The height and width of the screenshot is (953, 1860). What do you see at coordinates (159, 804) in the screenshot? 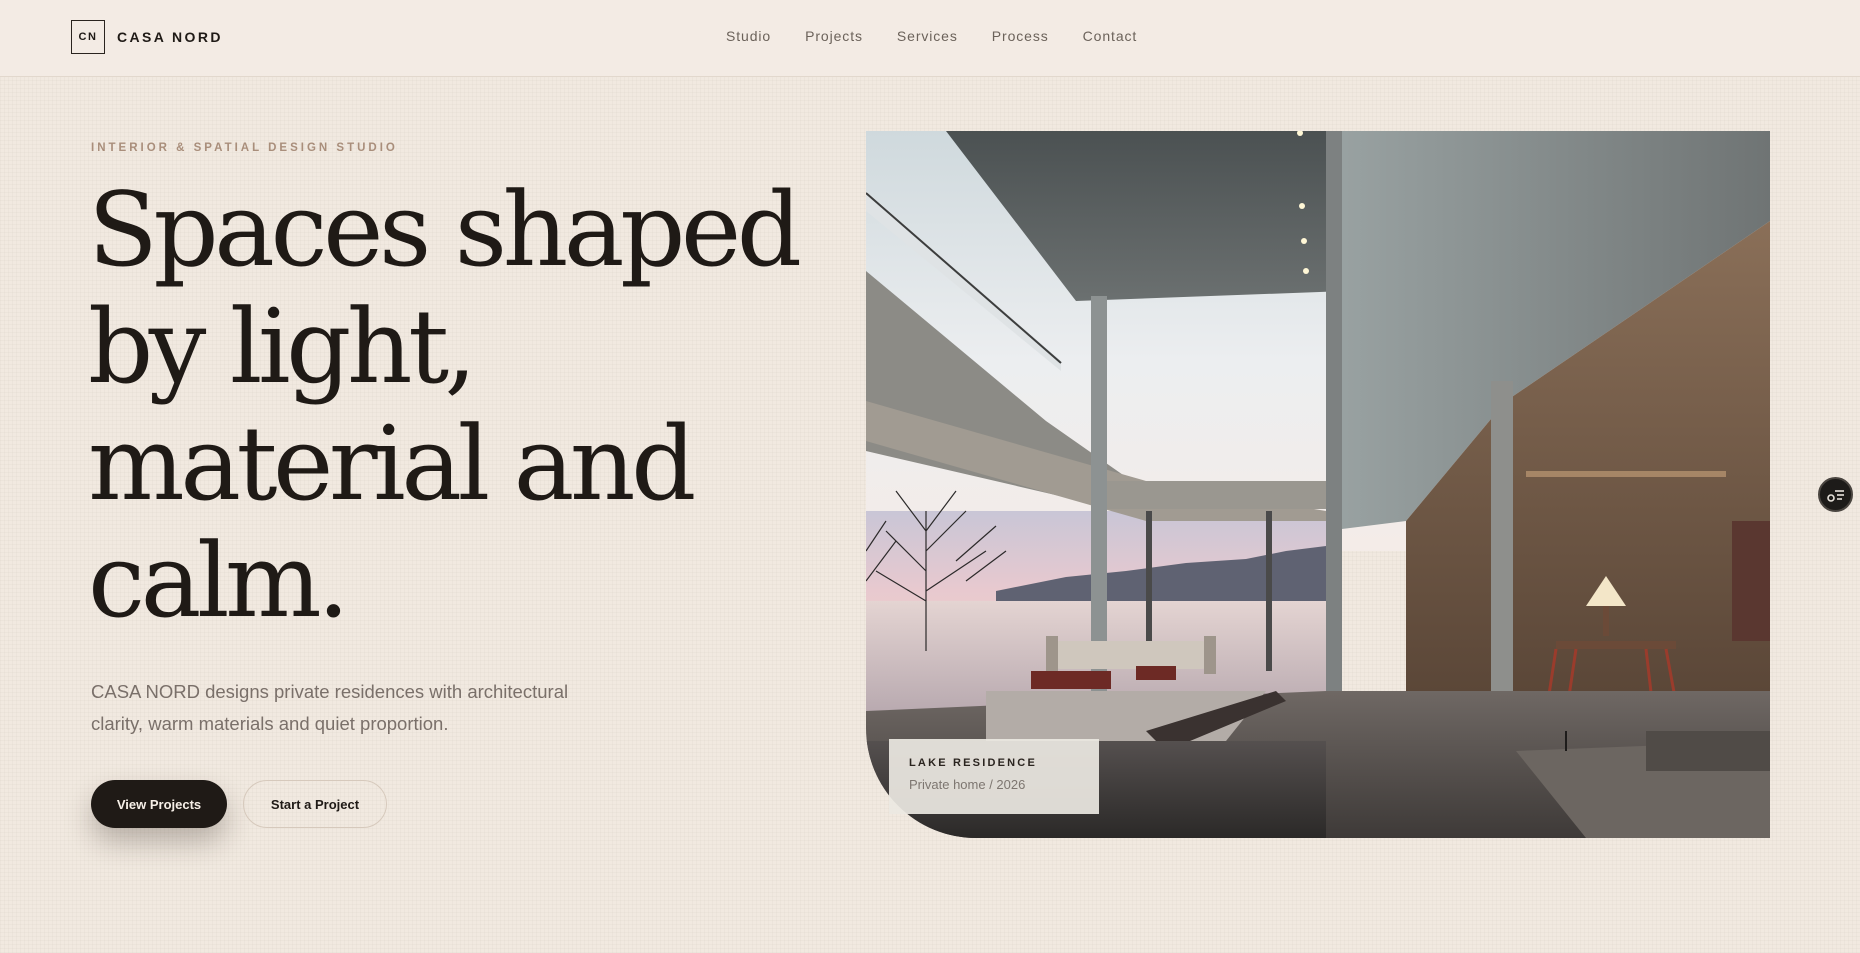
I see `view-projects-button: View Projects` at bounding box center [159, 804].